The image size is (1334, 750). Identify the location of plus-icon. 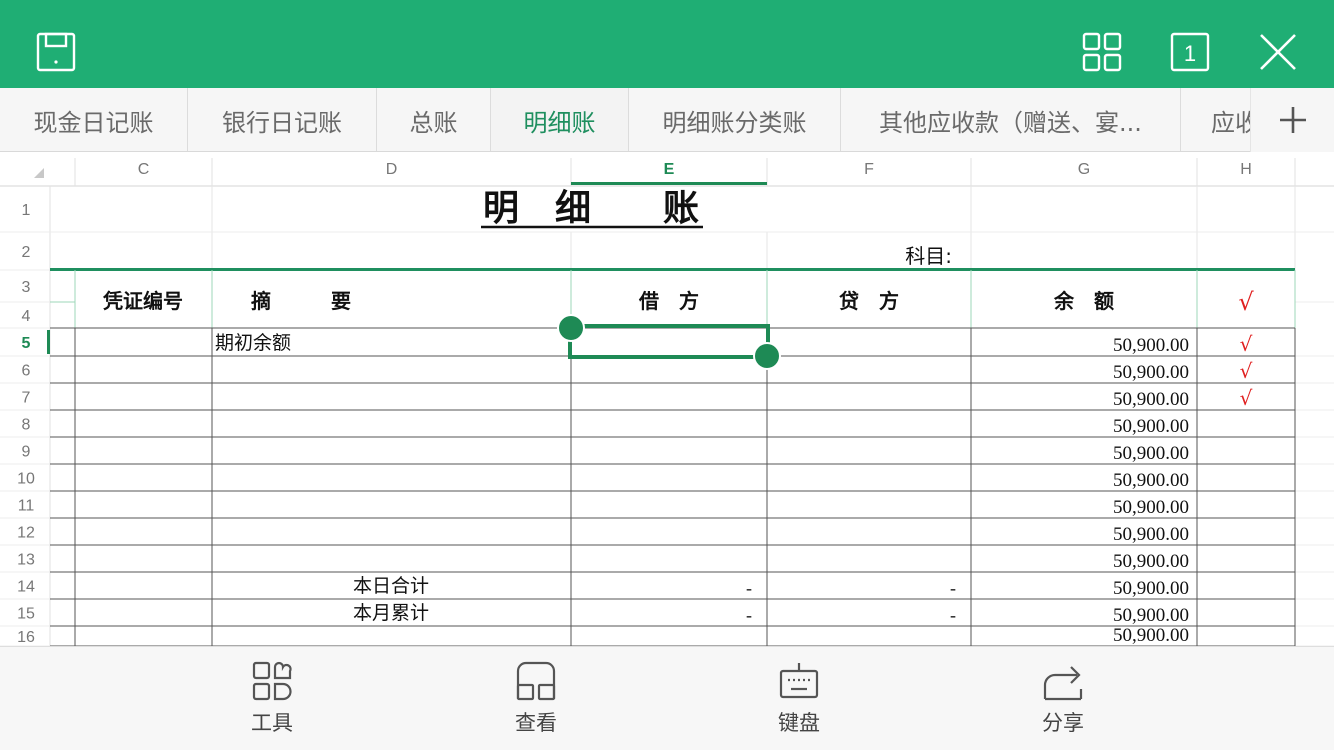
(1292, 120).